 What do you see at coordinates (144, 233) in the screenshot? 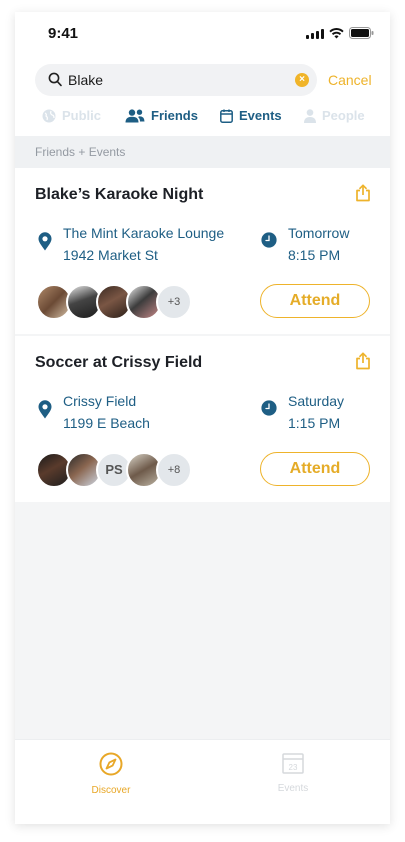
I see `event-venue: The Mint Karaoke Lounge` at bounding box center [144, 233].